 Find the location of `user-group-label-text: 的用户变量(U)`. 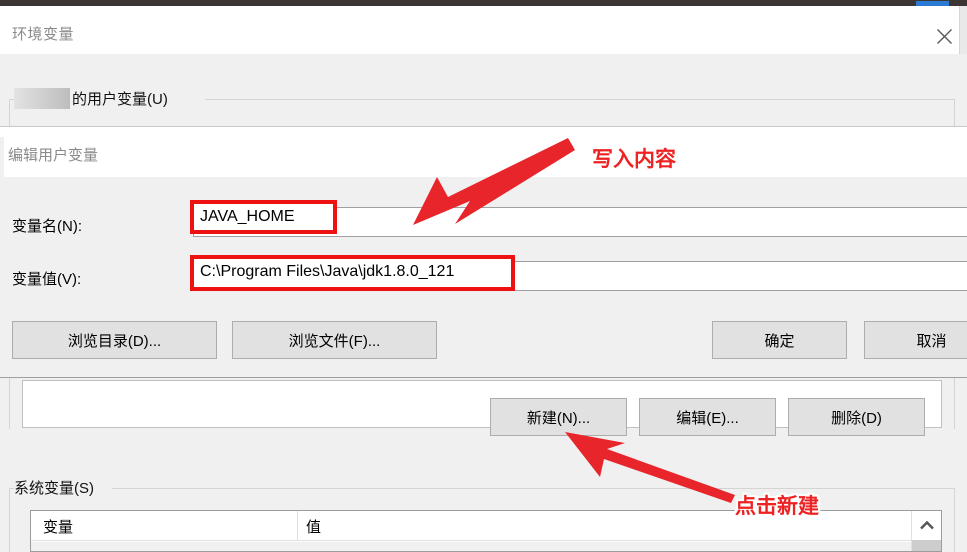

user-group-label-text: 的用户变量(U) is located at coordinates (120, 99).